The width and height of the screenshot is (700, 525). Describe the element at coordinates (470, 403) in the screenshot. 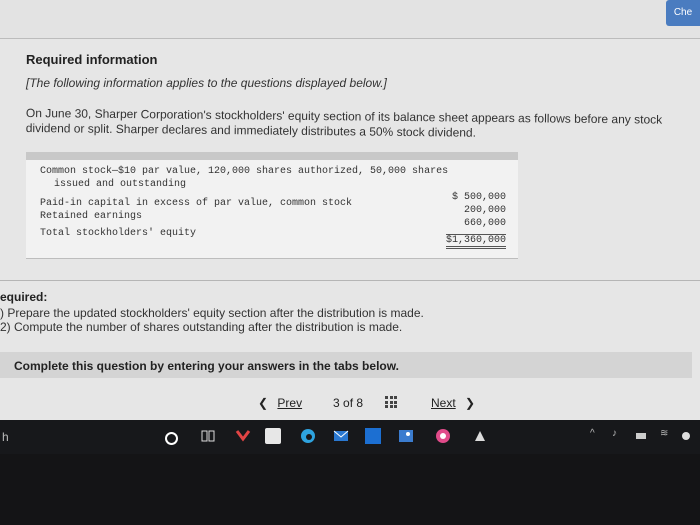

I see `chevron-right-icon: ❯` at that location.